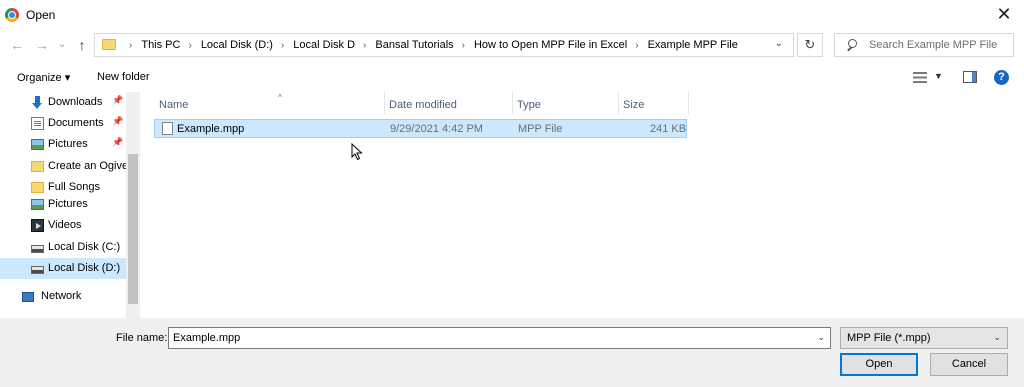 Image resolution: width=1024 pixels, height=387 pixels. I want to click on file-type-select: MPP File (*.mpp) ⌄, so click(924, 338).